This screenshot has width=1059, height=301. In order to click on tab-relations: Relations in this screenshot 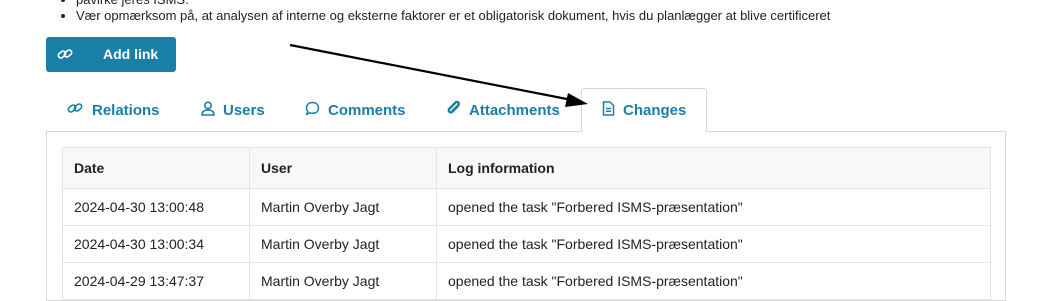, I will do `click(113, 110)`.